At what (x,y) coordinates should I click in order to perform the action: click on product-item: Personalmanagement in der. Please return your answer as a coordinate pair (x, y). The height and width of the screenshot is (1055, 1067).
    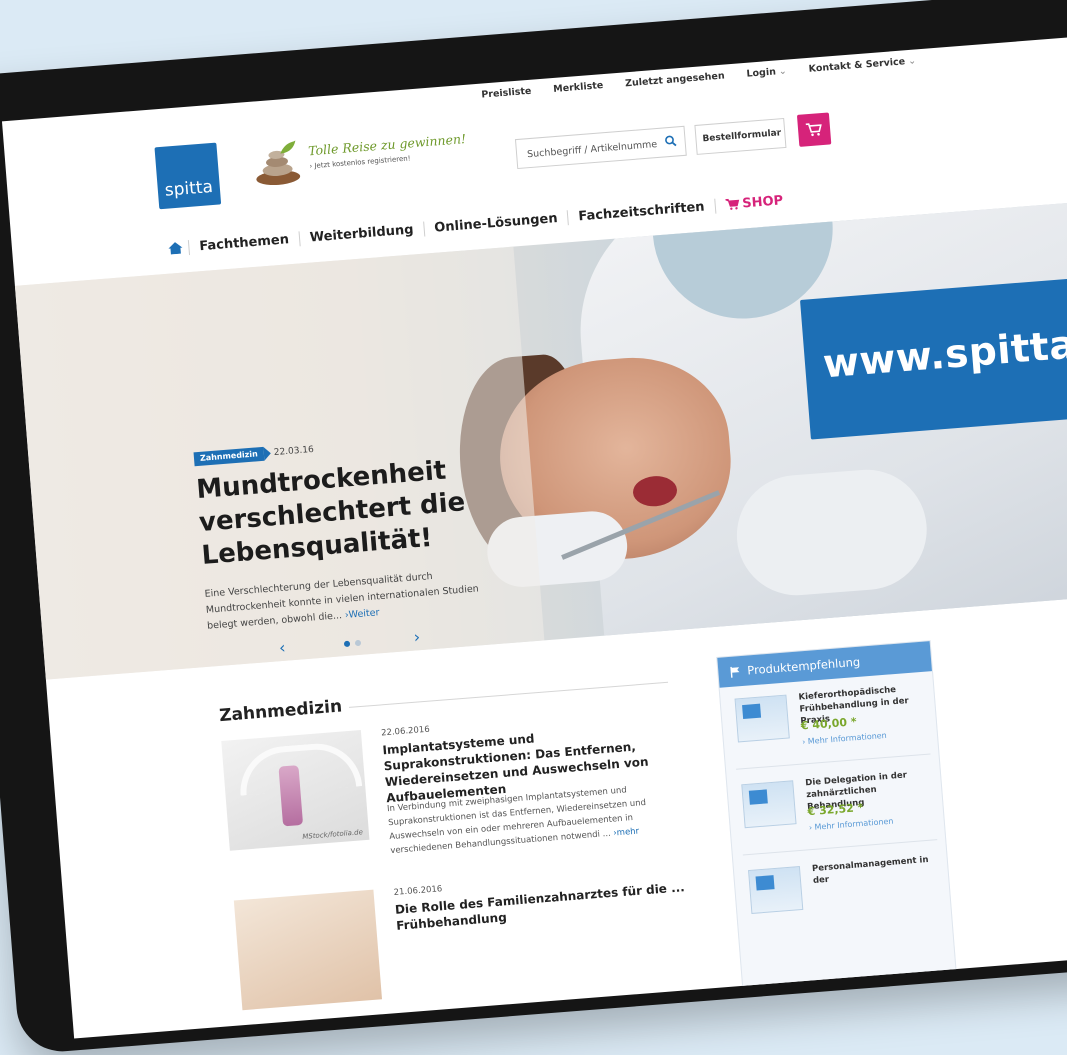
    Looking at the image, I should click on (844, 894).